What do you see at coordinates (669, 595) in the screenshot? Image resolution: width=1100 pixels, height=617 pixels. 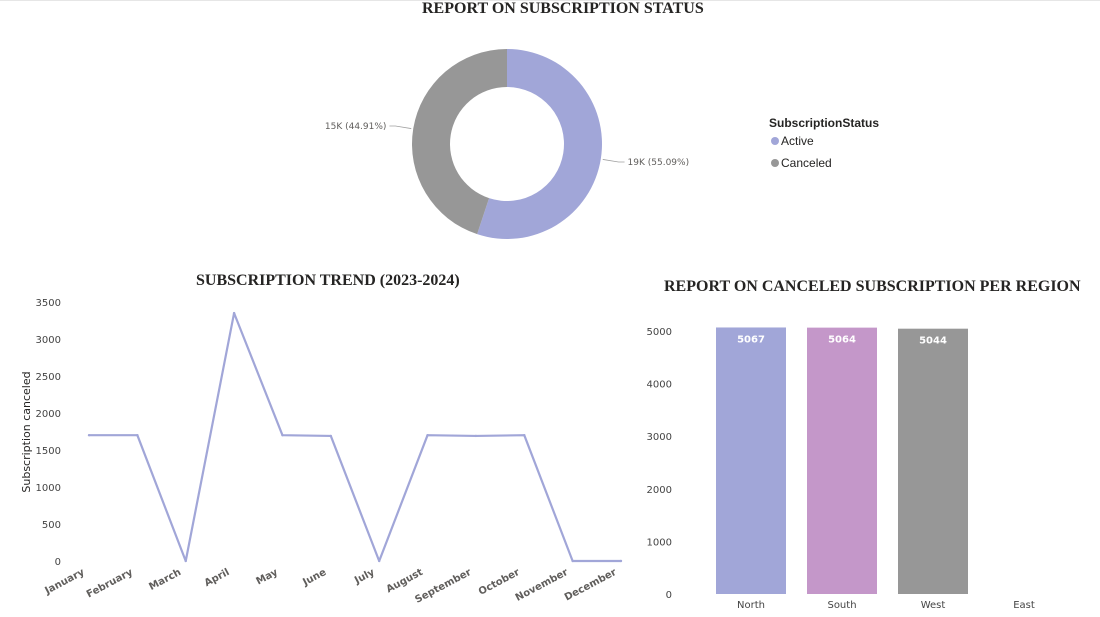 I see `bar-y-tick: 0` at bounding box center [669, 595].